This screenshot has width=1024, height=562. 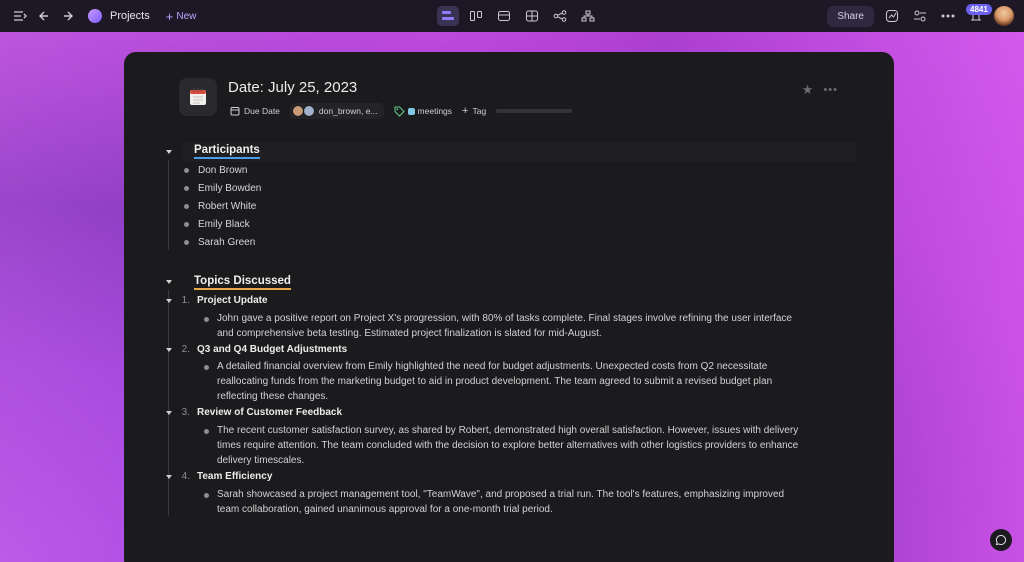 I want to click on progress-bar, so click(x=534, y=111).